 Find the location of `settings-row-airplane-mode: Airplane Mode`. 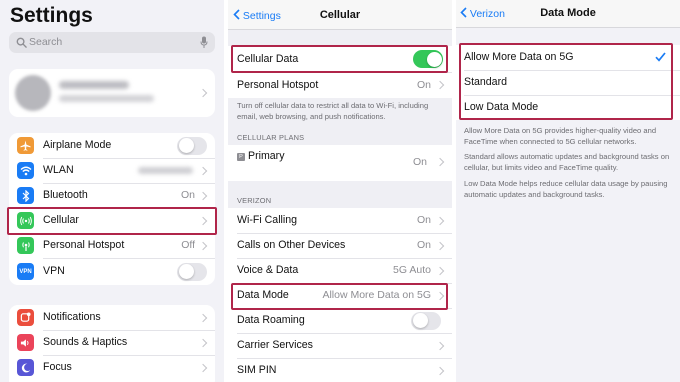

settings-row-airplane-mode: Airplane Mode is located at coordinates (112, 145).